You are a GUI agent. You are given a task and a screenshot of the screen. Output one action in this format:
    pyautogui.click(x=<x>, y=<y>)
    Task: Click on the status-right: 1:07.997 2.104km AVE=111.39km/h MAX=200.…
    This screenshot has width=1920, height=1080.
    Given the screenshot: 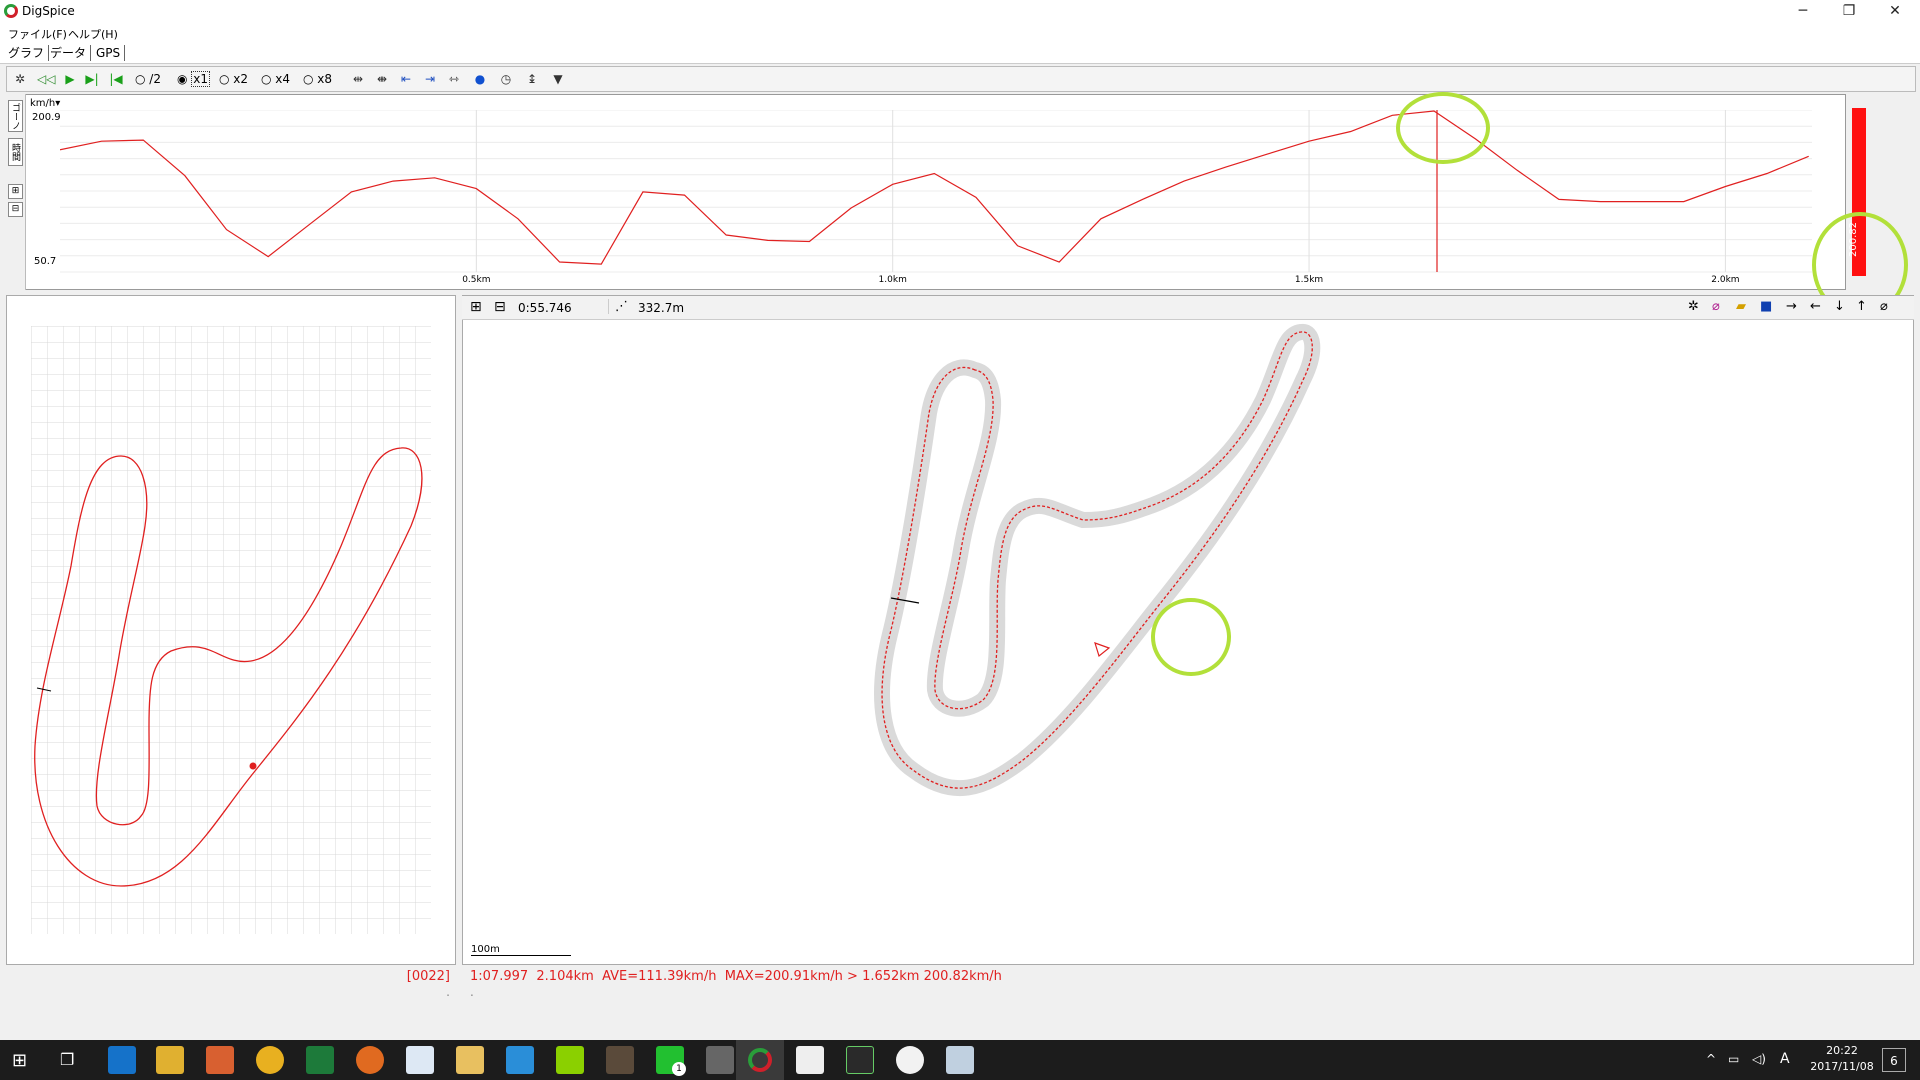 What is the action you would take?
    pyautogui.click(x=1188, y=1000)
    